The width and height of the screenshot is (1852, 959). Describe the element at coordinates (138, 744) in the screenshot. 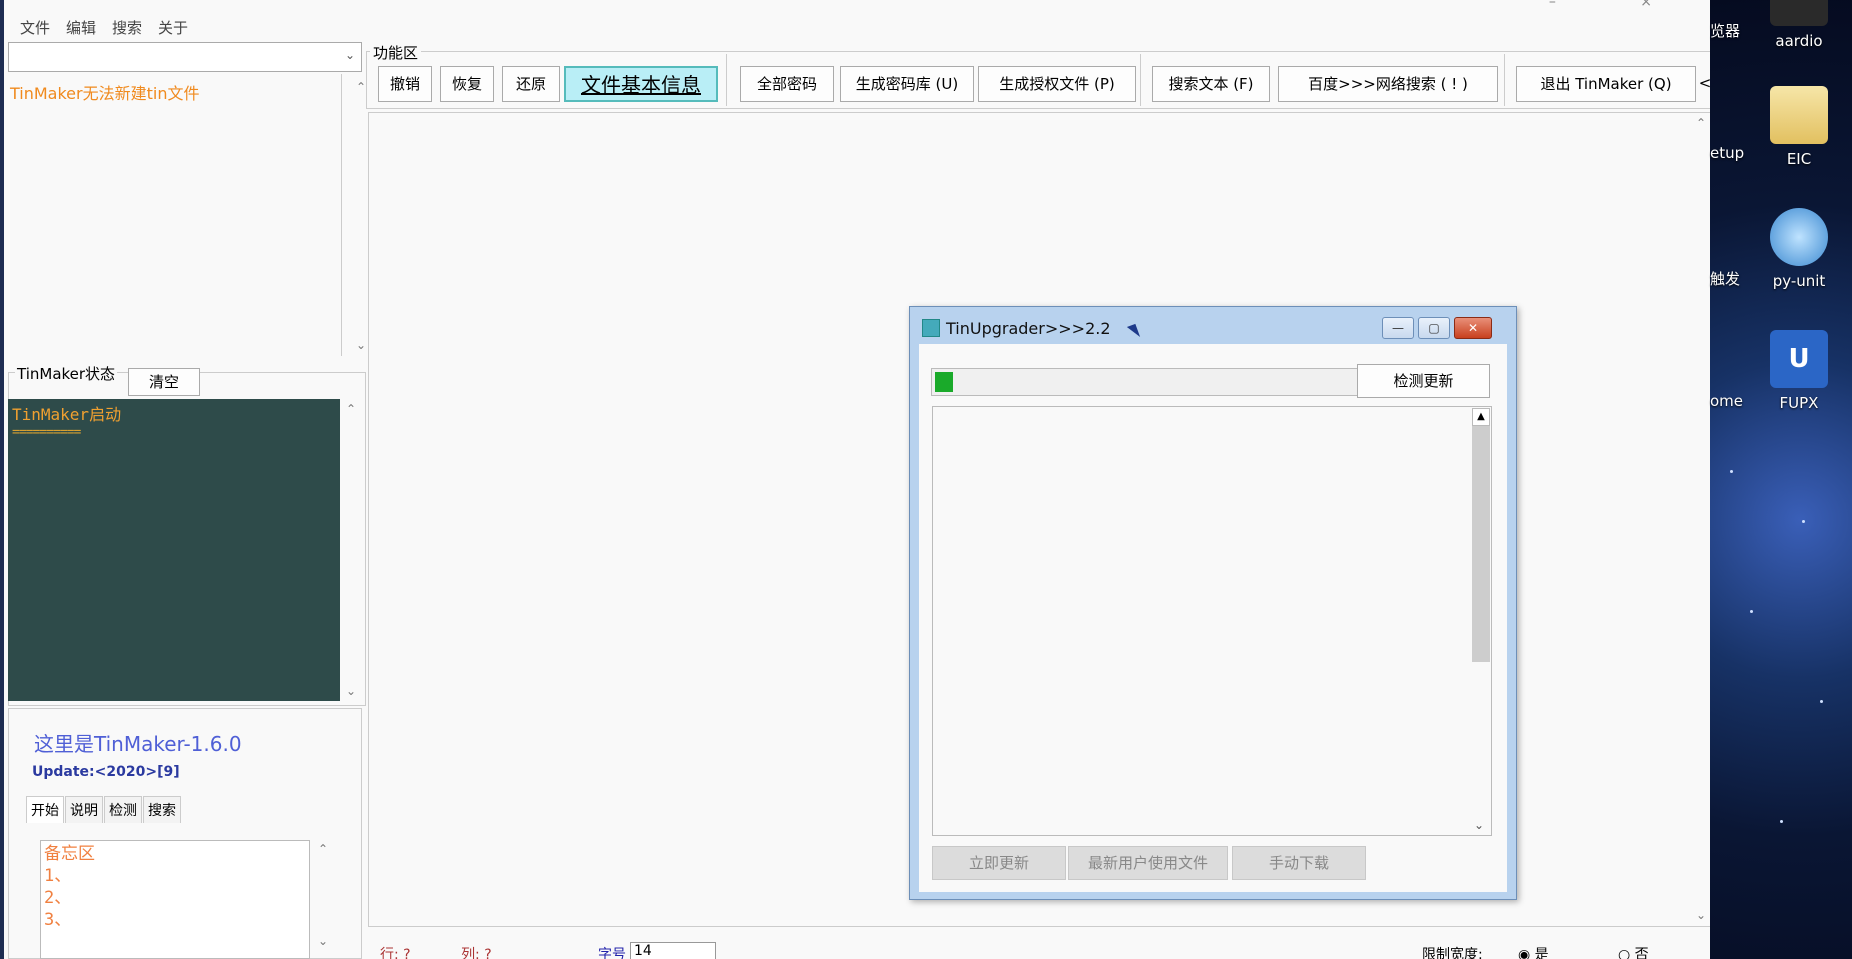

I see `app-name: 这里是TinMaker-1.6.0` at that location.